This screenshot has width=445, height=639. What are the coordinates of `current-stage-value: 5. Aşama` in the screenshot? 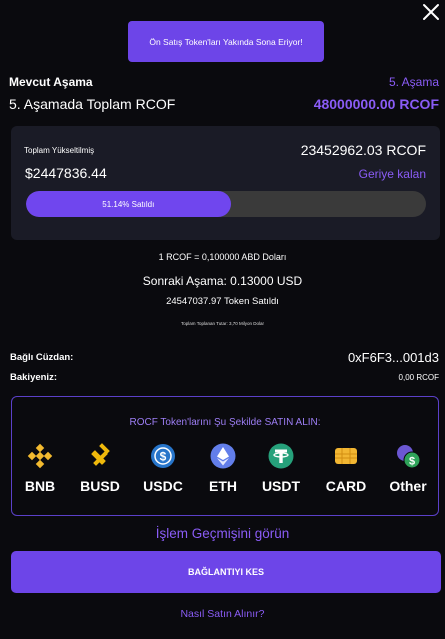 It's located at (413, 82).